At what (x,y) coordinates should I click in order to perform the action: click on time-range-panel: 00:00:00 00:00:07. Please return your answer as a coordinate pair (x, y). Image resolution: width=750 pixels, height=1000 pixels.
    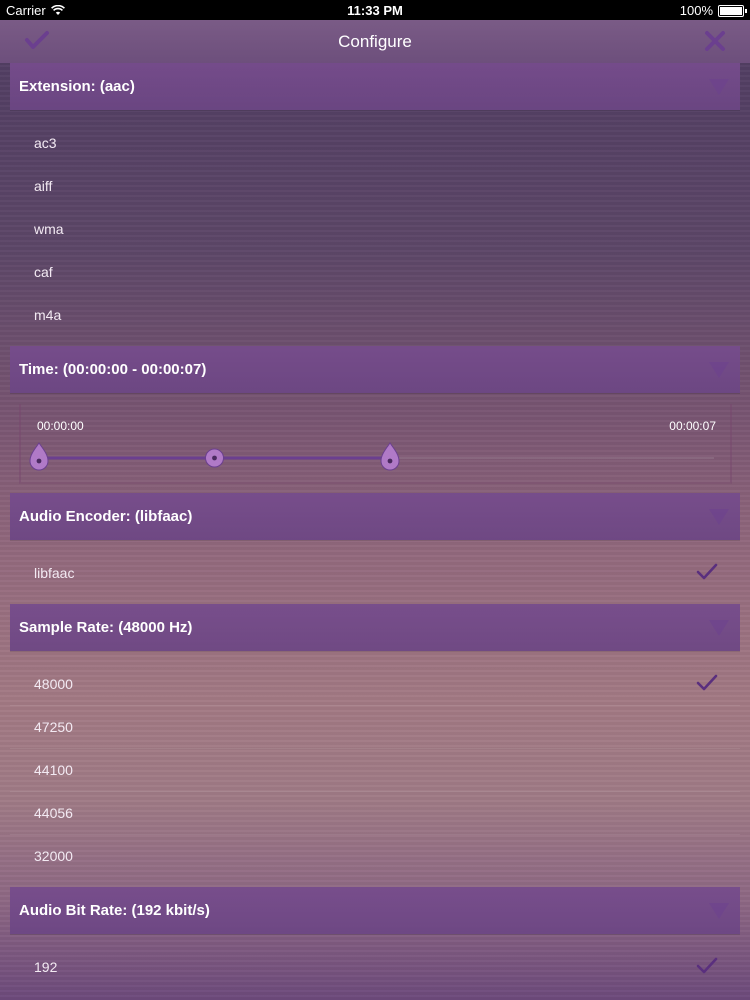
    Looking at the image, I should click on (375, 444).